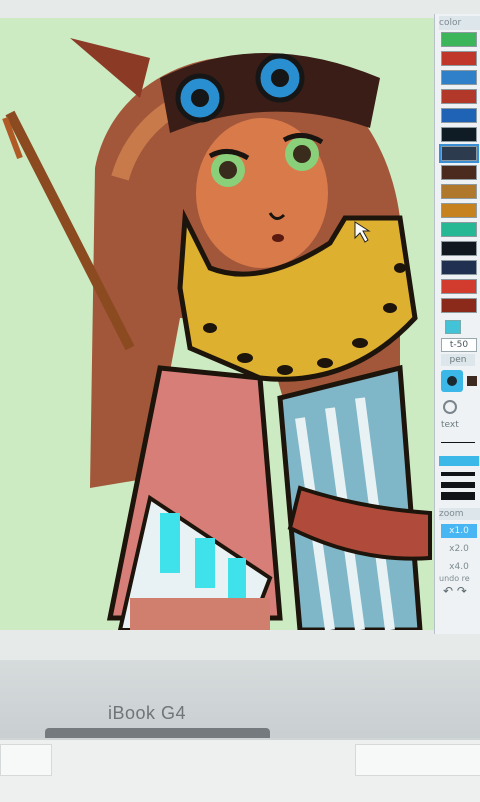 This screenshot has width=480, height=802. What do you see at coordinates (453, 327) in the screenshot?
I see `current-color-swatch` at bounding box center [453, 327].